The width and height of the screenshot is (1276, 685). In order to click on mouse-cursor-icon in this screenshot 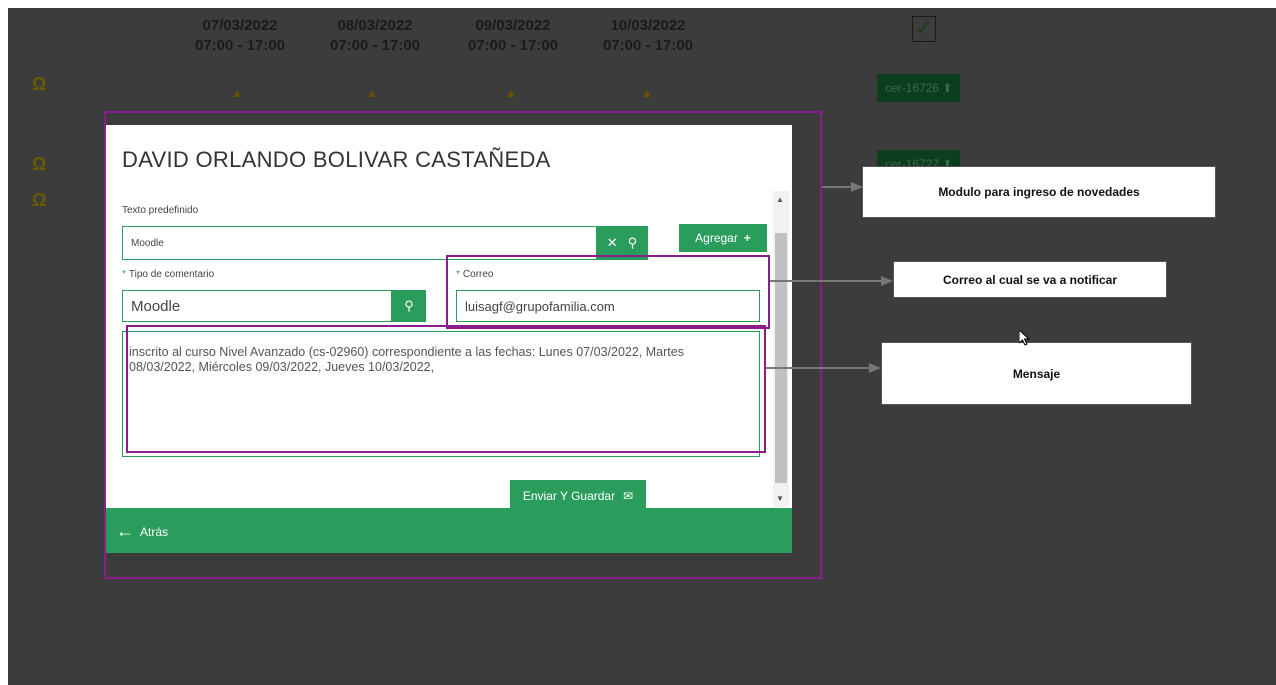, I will do `click(1025, 338)`.